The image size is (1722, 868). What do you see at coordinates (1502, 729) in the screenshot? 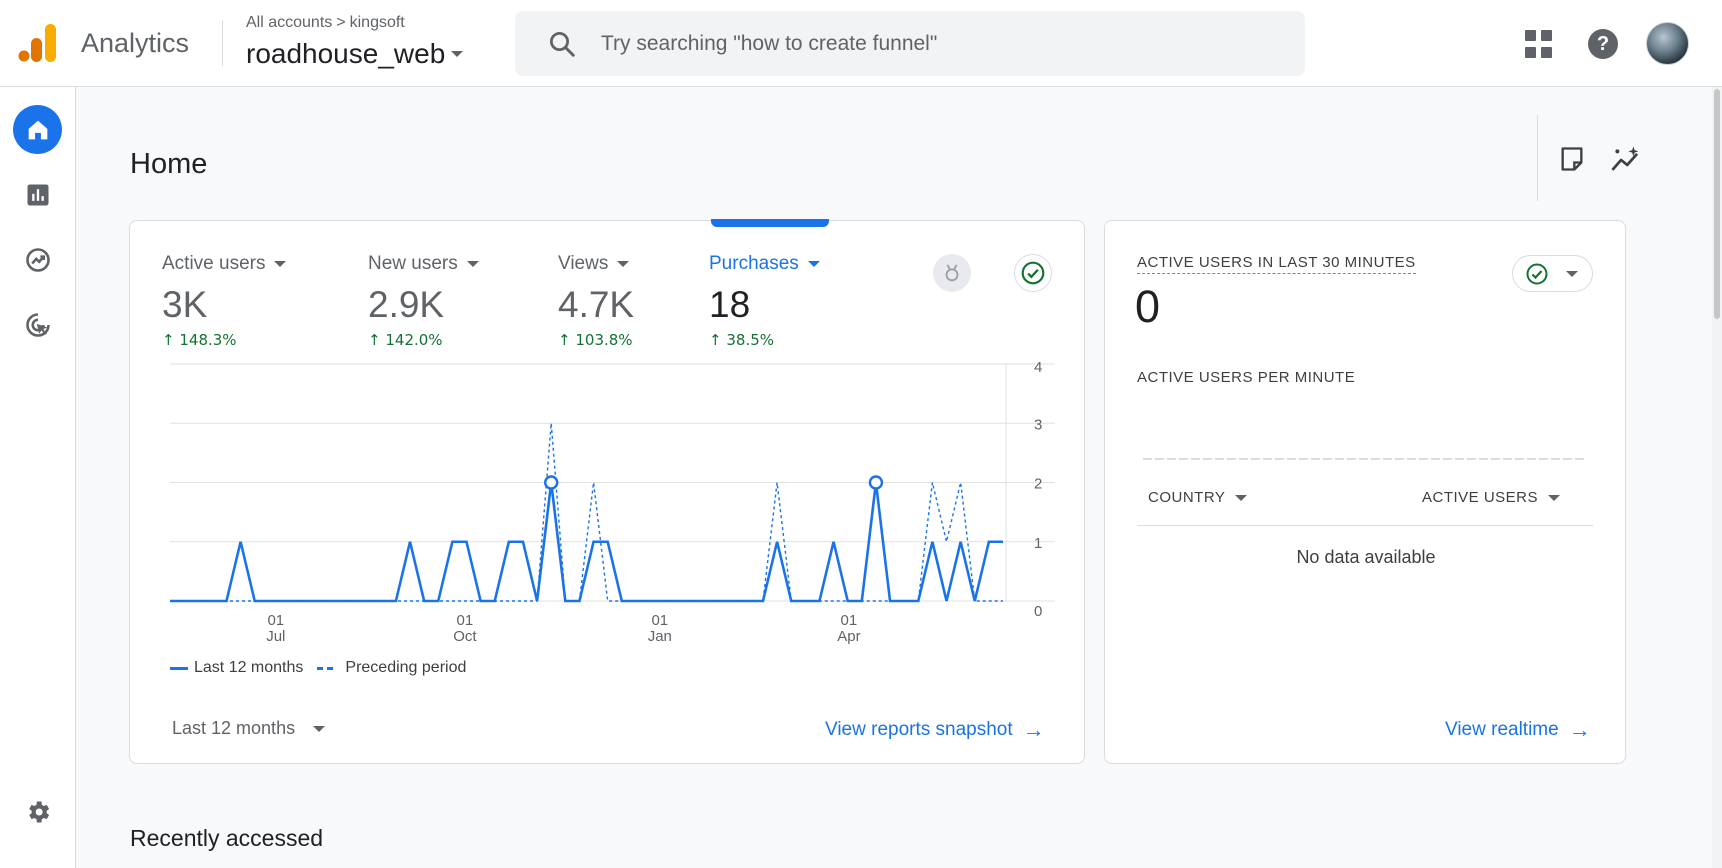
I see `link-label: View realtime` at bounding box center [1502, 729].